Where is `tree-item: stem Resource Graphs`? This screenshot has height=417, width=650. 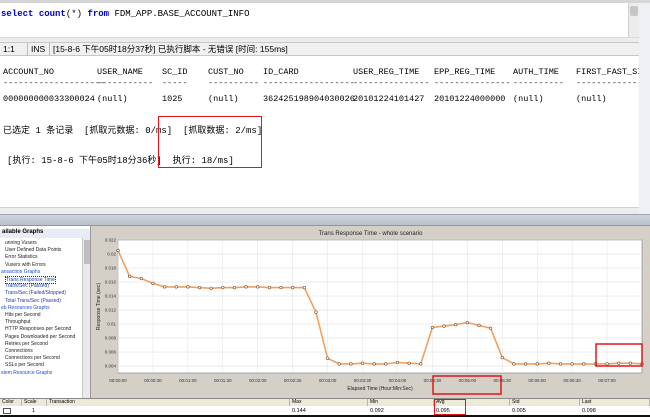 tree-item: stem Resource Graphs is located at coordinates (26, 373).